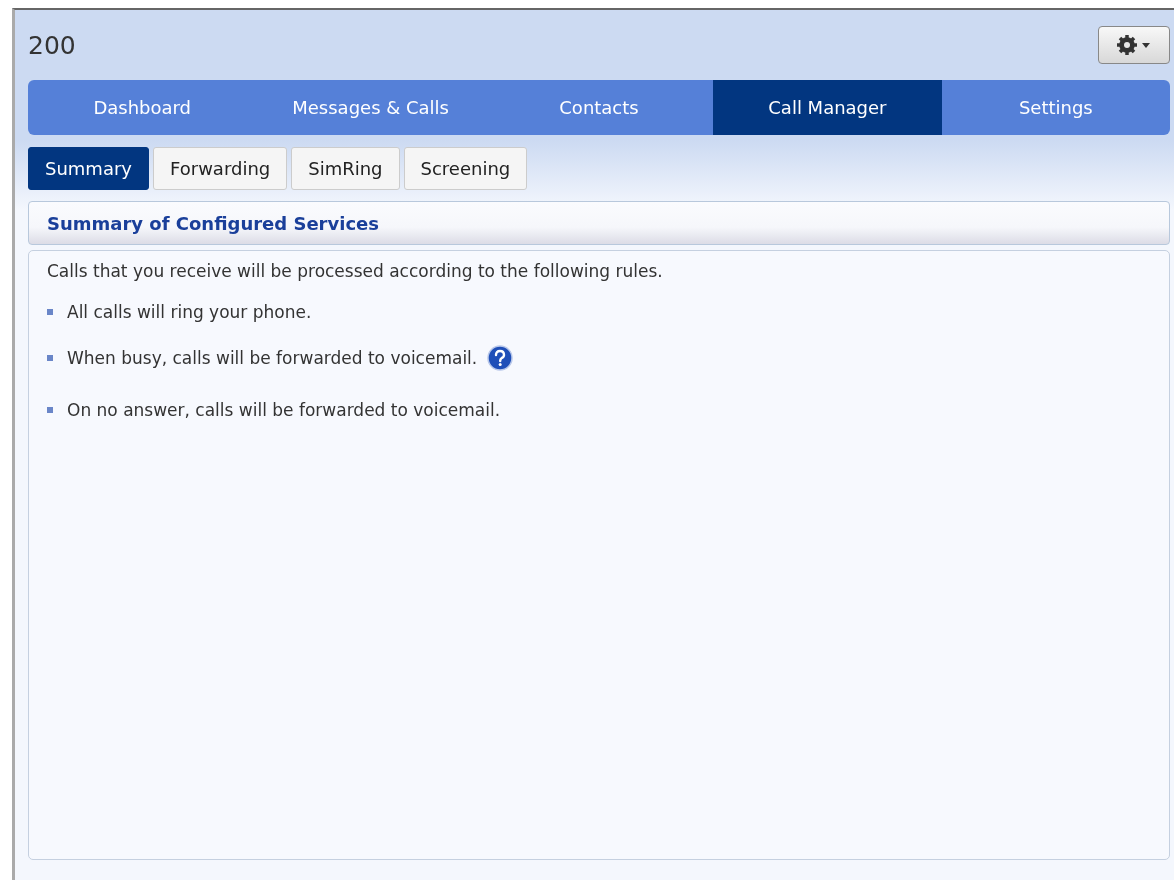 This screenshot has width=1174, height=880. Describe the element at coordinates (189, 312) in the screenshot. I see `rule-text: All calls will ring your phone.` at that location.